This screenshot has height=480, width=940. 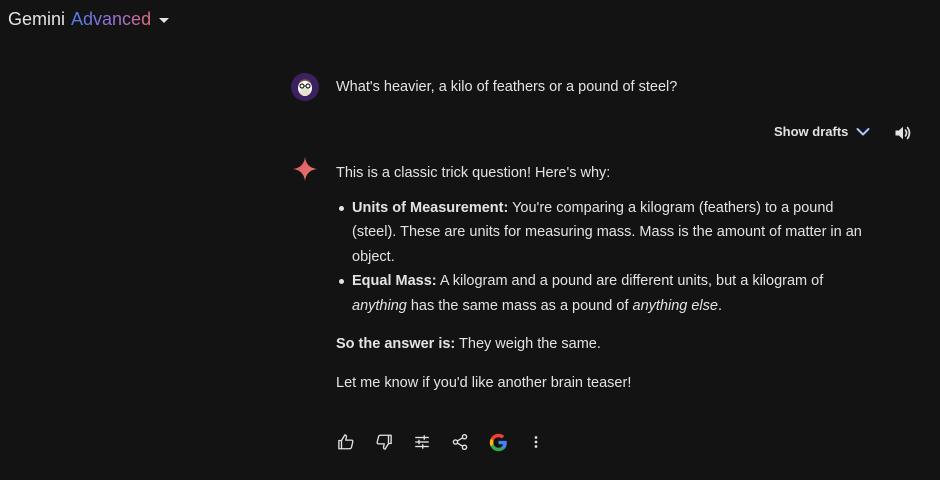 I want to click on thumbs-down-button, so click(x=384, y=442).